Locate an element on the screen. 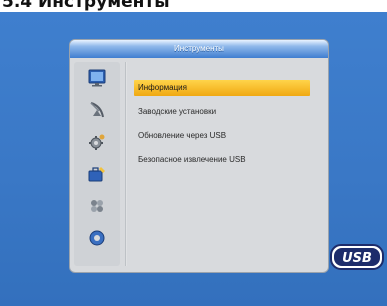 The height and width of the screenshot is (306, 387). gear-icon is located at coordinates (97, 142).